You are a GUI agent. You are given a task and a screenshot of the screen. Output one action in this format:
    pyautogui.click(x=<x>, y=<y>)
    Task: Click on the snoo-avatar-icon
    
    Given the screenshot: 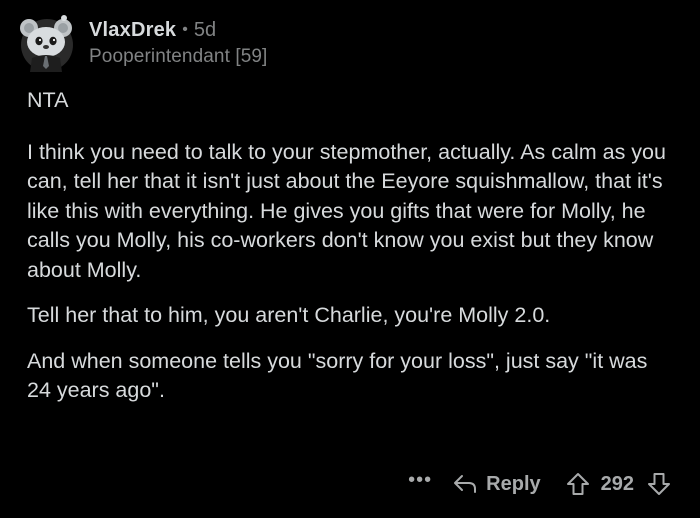 What is the action you would take?
    pyautogui.click(x=46, y=43)
    